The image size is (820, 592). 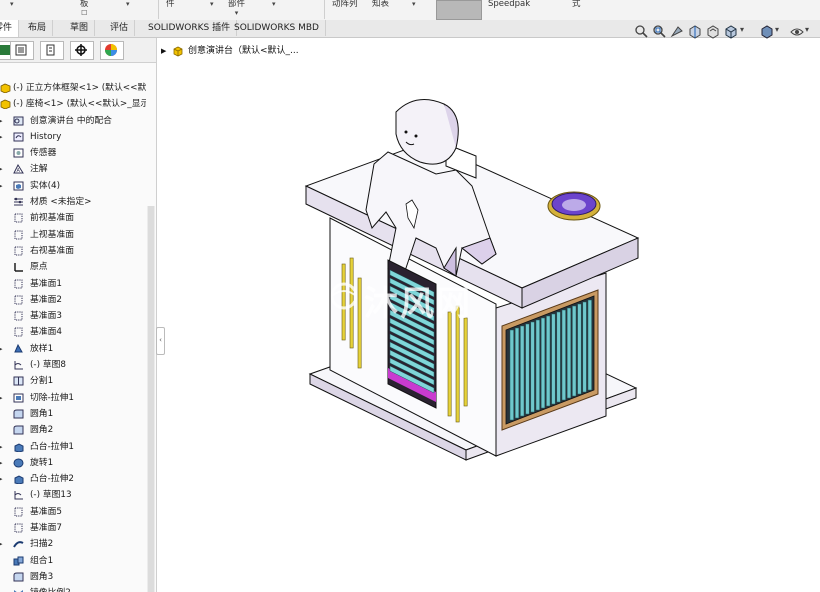 What do you see at coordinates (73, 414) in the screenshot?
I see `tree-item: 圆角1` at bounding box center [73, 414].